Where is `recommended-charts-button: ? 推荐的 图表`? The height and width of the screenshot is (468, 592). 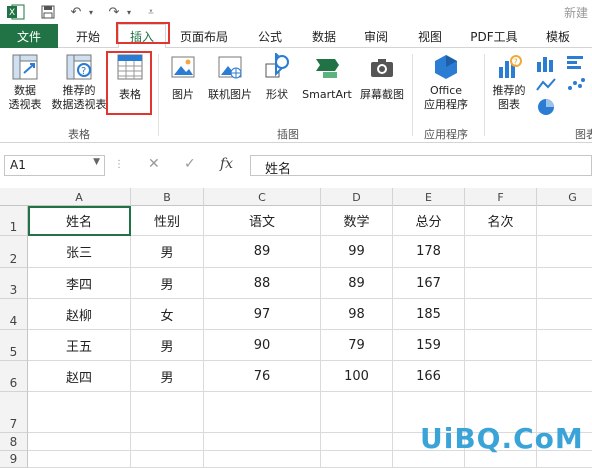
recommended-charts-button: ? 推荐的 图表 is located at coordinates (509, 82).